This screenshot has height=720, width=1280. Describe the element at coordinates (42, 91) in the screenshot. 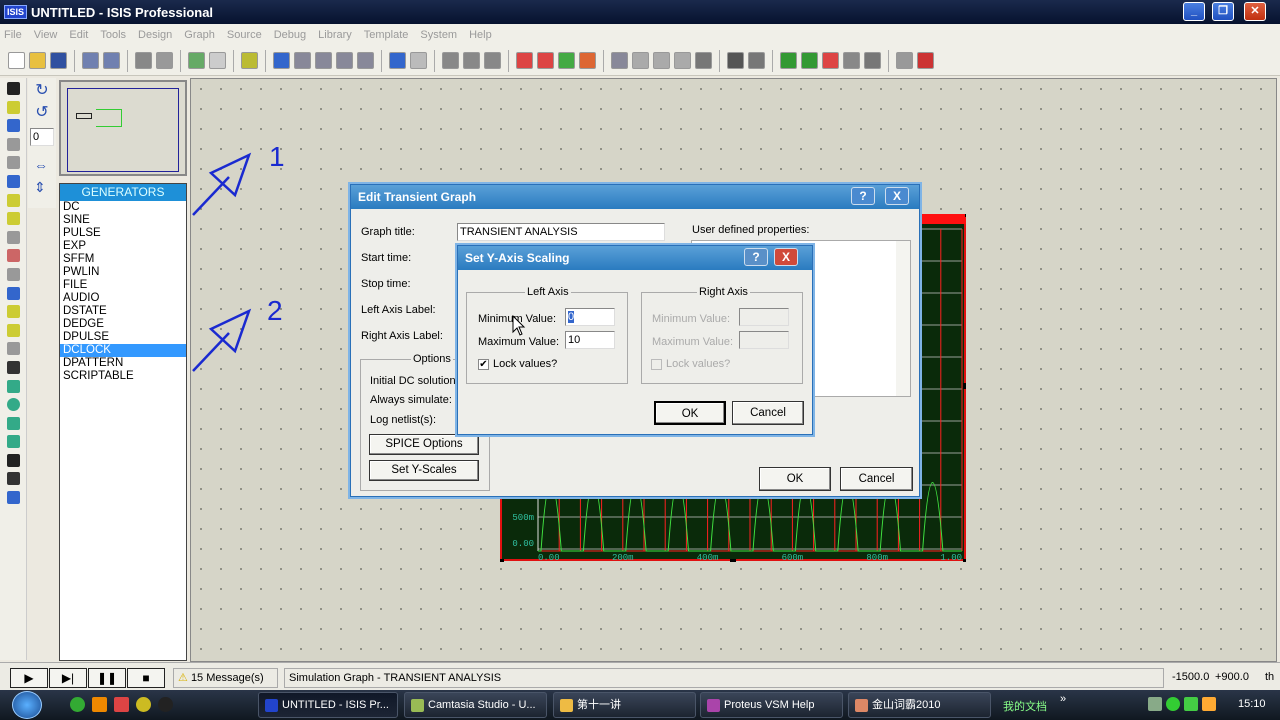

I see `rotate-cw-icon: ↻` at that location.